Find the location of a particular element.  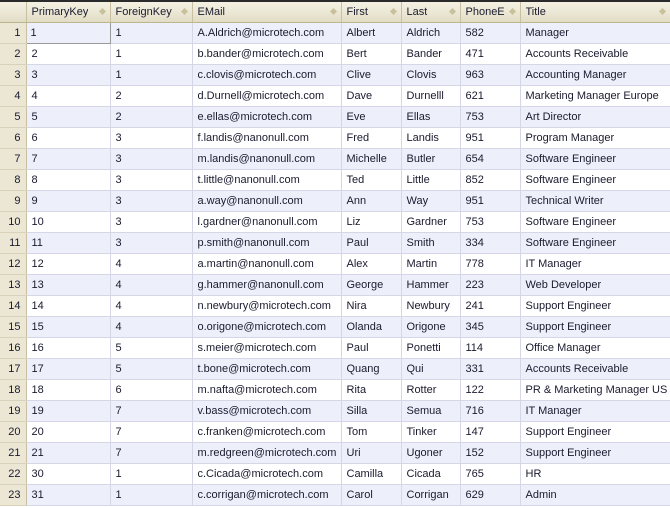

cell-first: Silla is located at coordinates (371, 411).